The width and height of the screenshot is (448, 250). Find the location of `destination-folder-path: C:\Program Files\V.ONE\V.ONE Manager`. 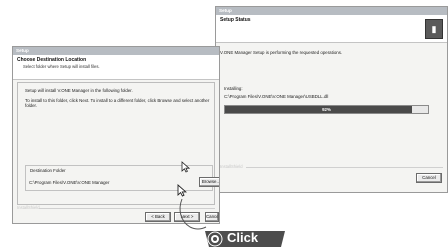

destination-folder-path: C:\Program Files\V.ONE\V.ONE Manager is located at coordinates (69, 182).